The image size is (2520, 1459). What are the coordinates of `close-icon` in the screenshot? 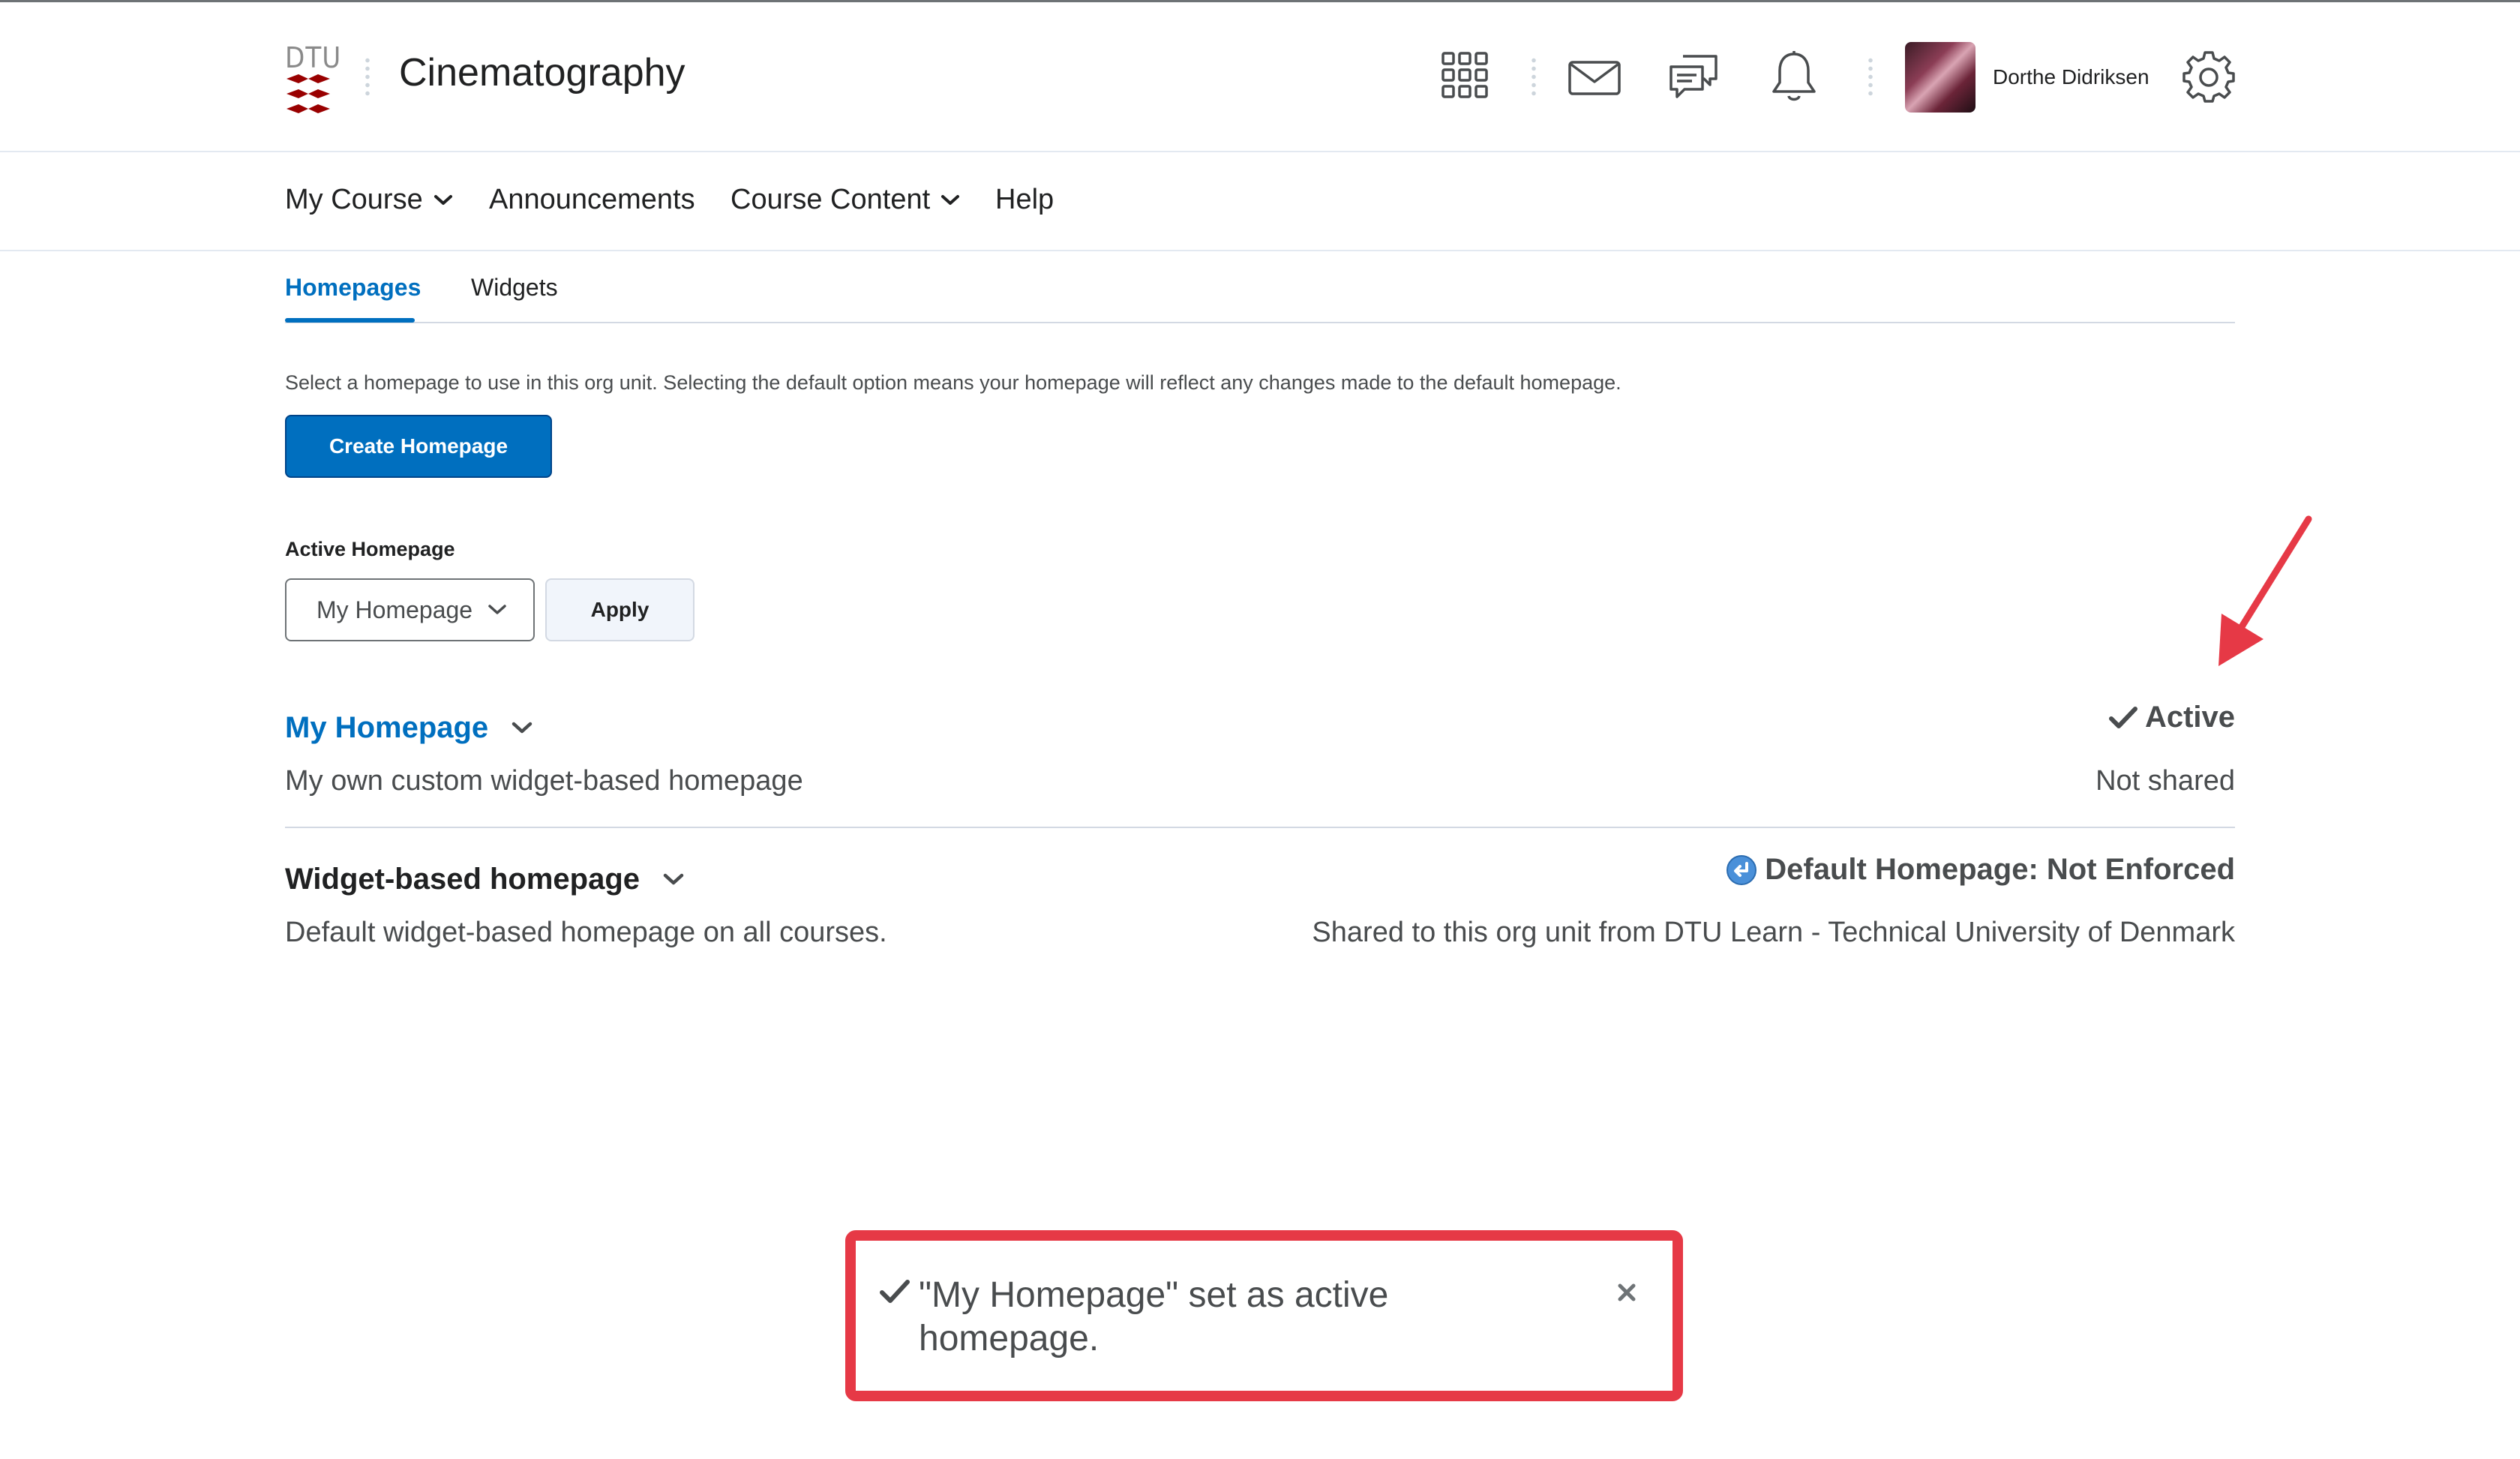 It's located at (1626, 1292).